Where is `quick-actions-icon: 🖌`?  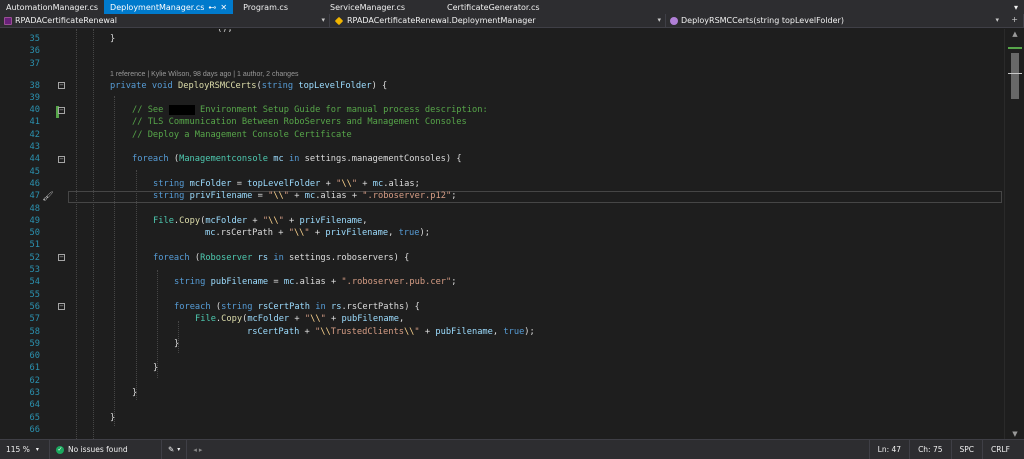
quick-actions-icon: 🖌 is located at coordinates (48, 197).